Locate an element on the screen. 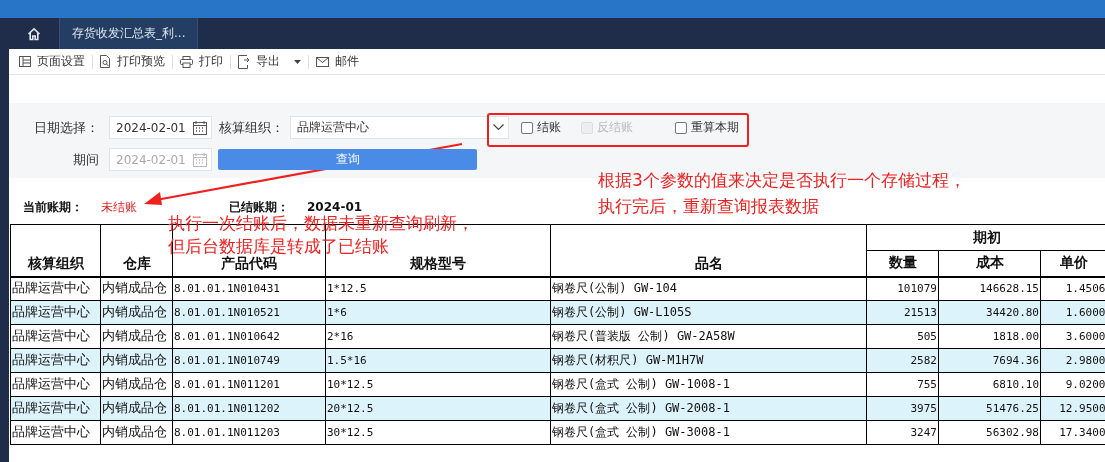 Image resolution: width=1105 pixels, height=462 pixels. table-cell: 8.01.01.1N010521 is located at coordinates (249, 312).